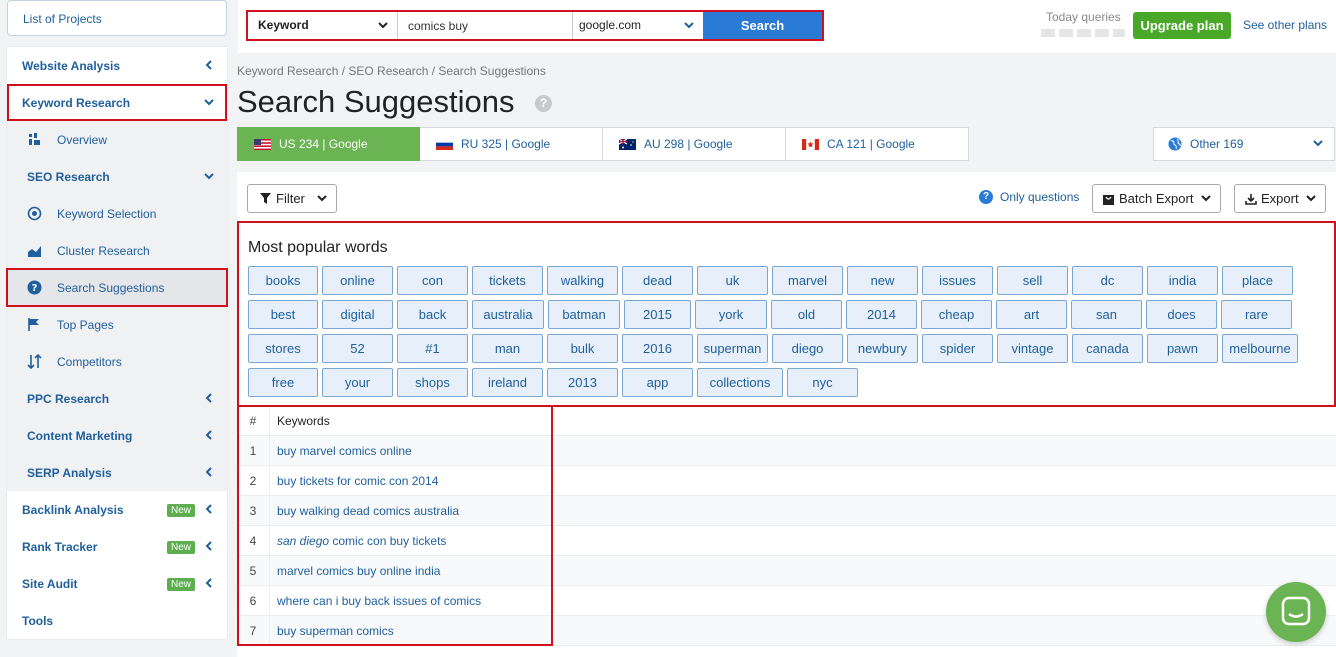 The height and width of the screenshot is (657, 1336). What do you see at coordinates (432, 314) in the screenshot?
I see `word-chip: back` at bounding box center [432, 314].